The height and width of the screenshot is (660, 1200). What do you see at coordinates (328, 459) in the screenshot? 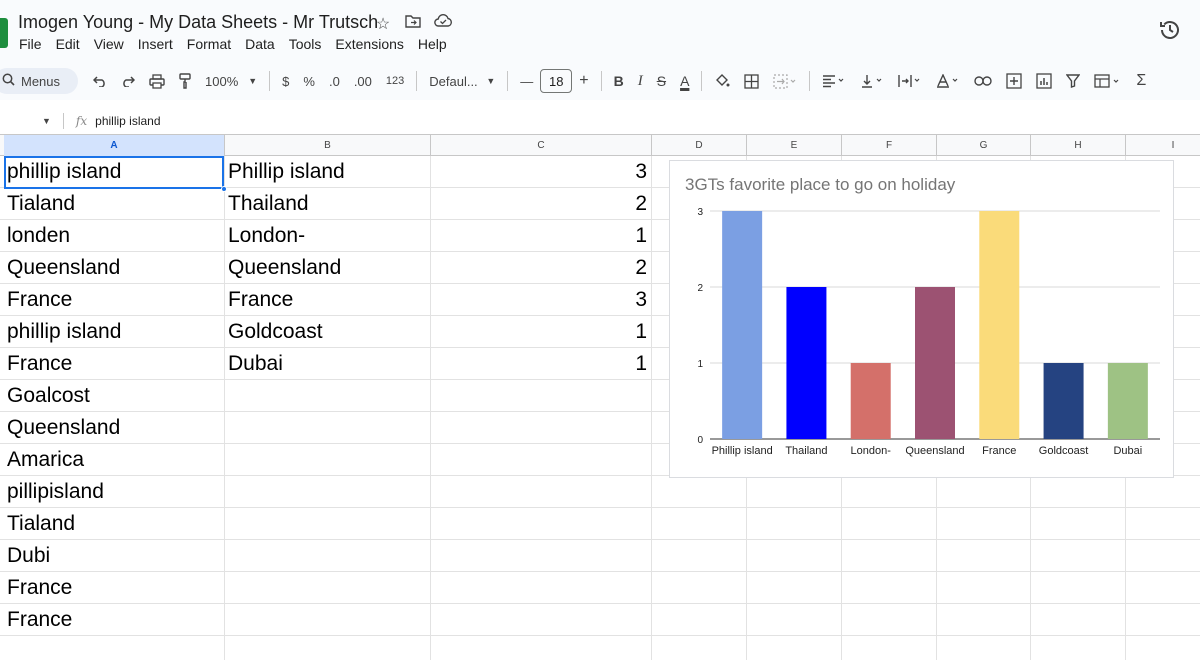
I see `cell-b10` at bounding box center [328, 459].